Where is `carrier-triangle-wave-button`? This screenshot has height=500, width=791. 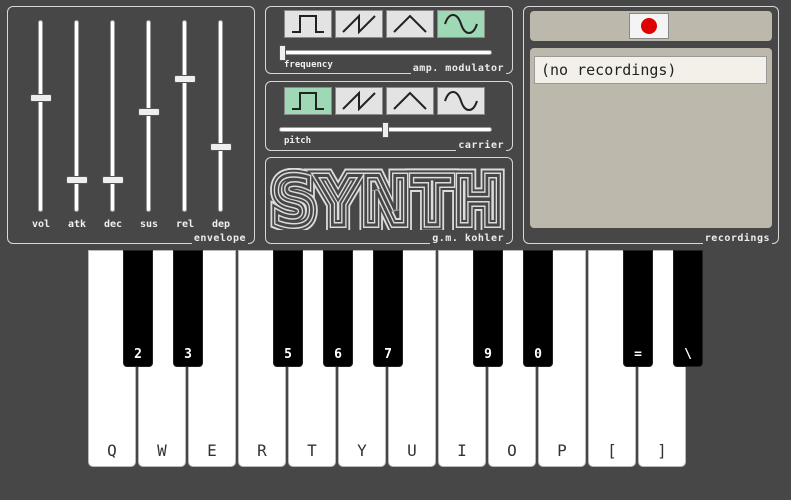 carrier-triangle-wave-button is located at coordinates (410, 101).